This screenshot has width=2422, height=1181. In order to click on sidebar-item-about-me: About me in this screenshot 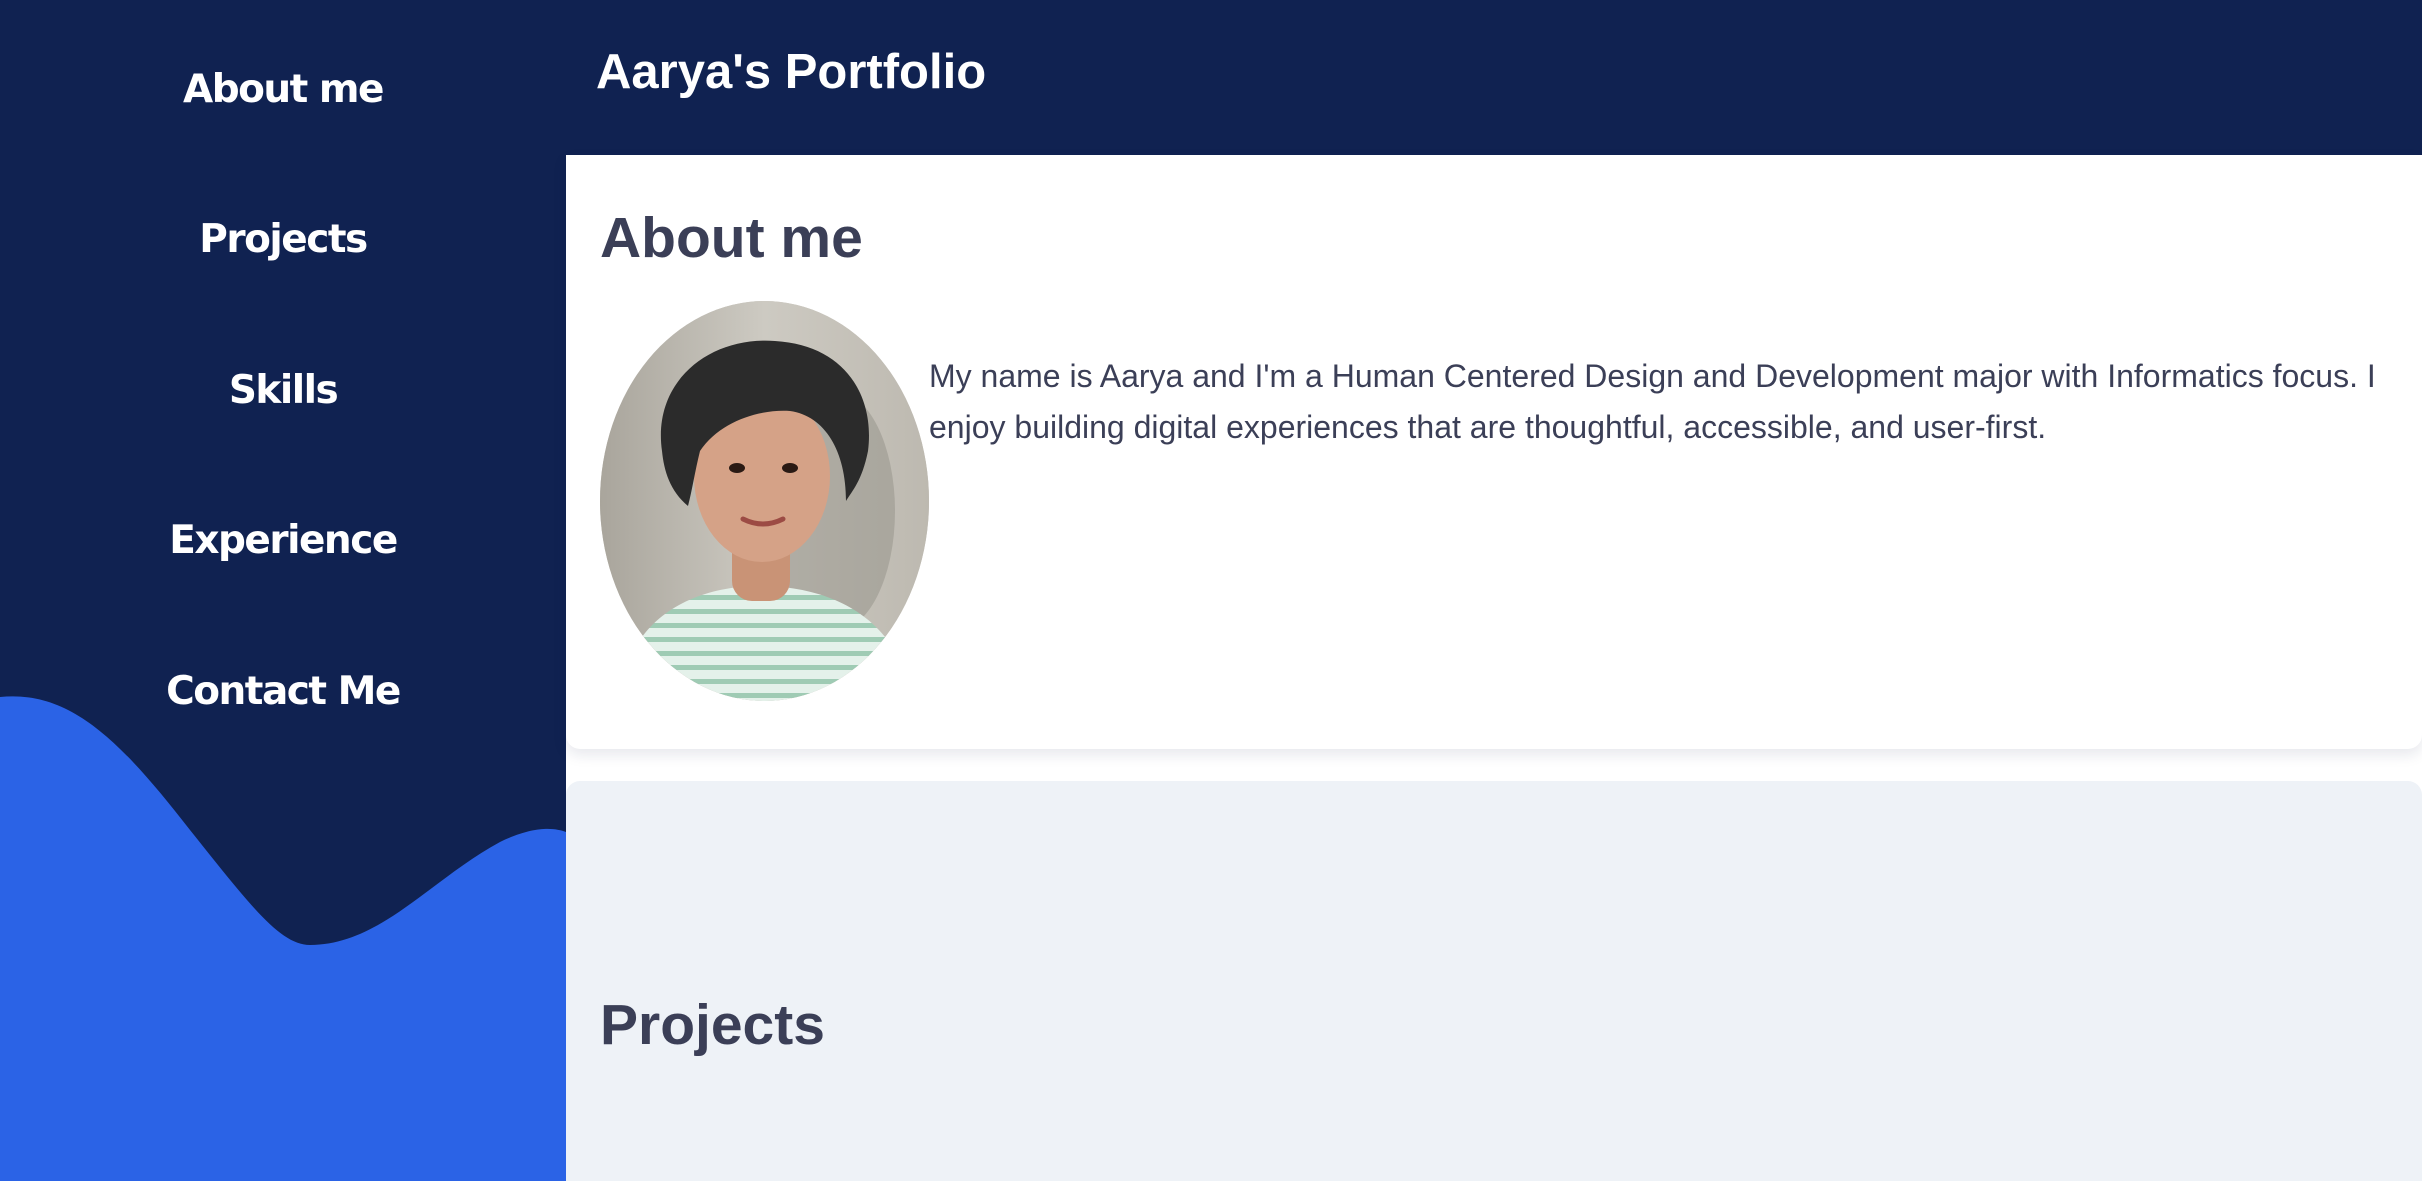, I will do `click(283, 89)`.